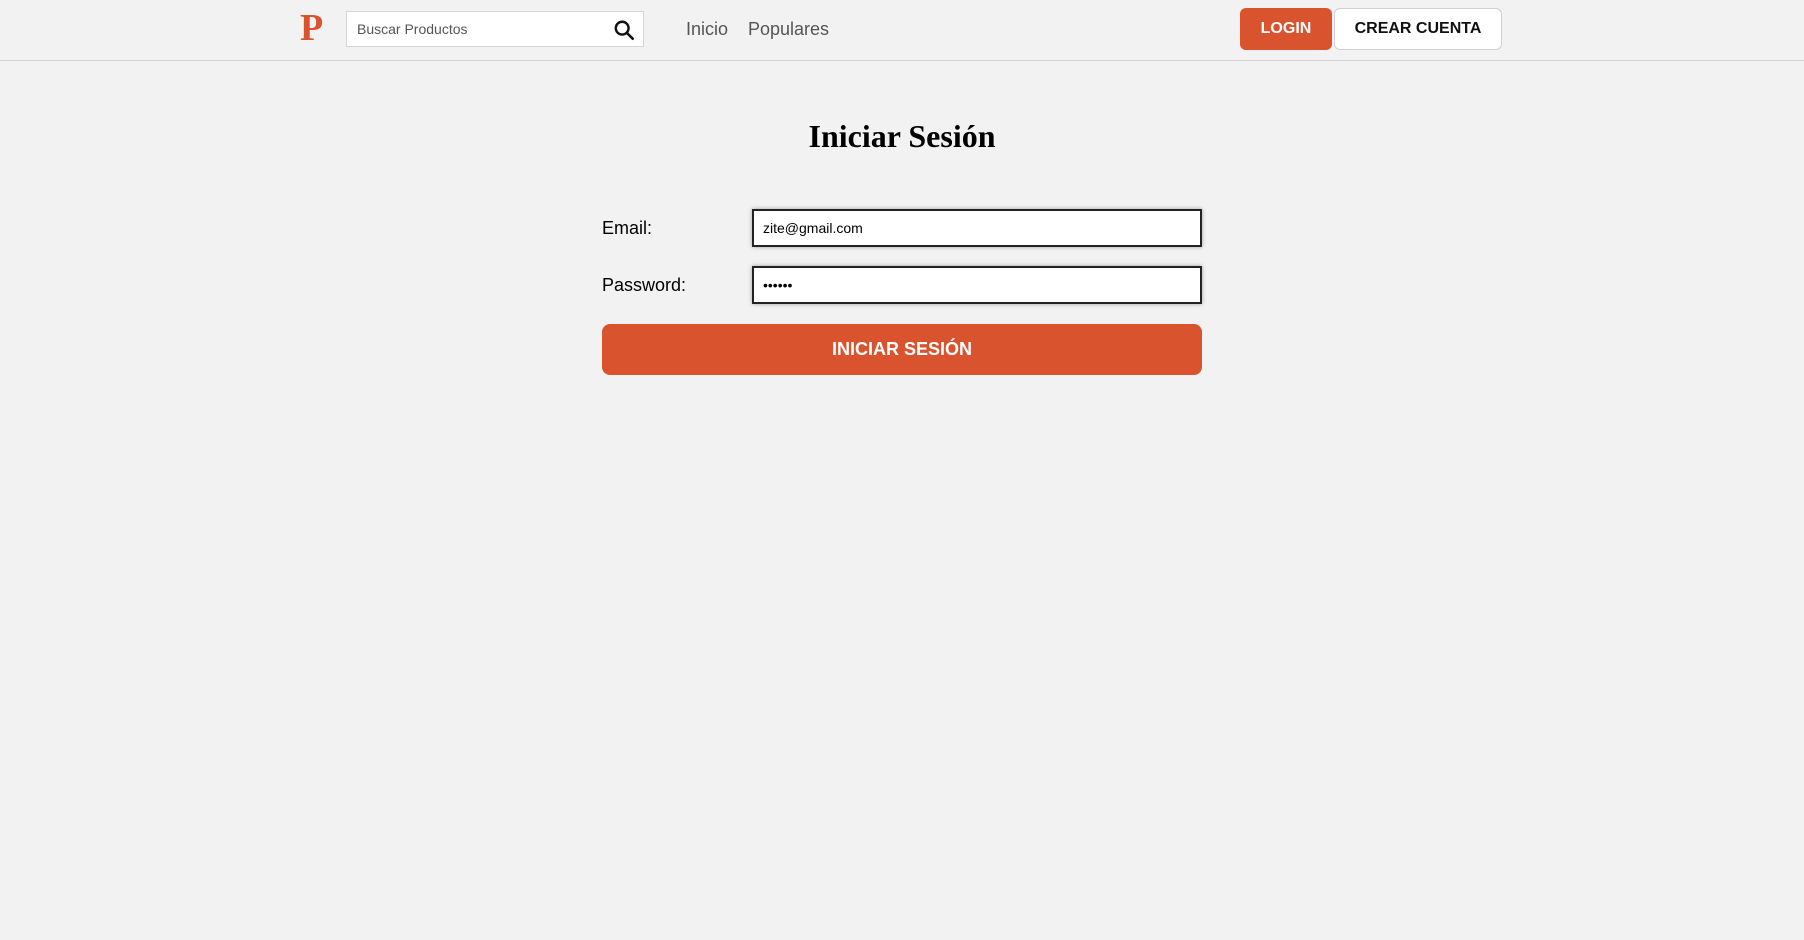 This screenshot has height=940, width=1804. I want to click on brand-logo: P, so click(311, 28).